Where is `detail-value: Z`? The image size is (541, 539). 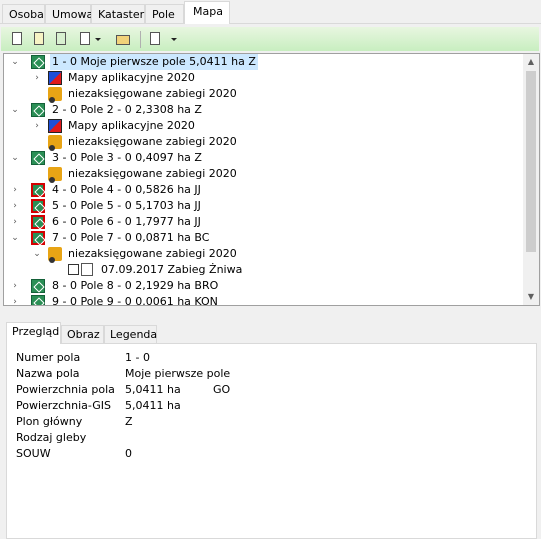
detail-value: Z is located at coordinates (129, 421).